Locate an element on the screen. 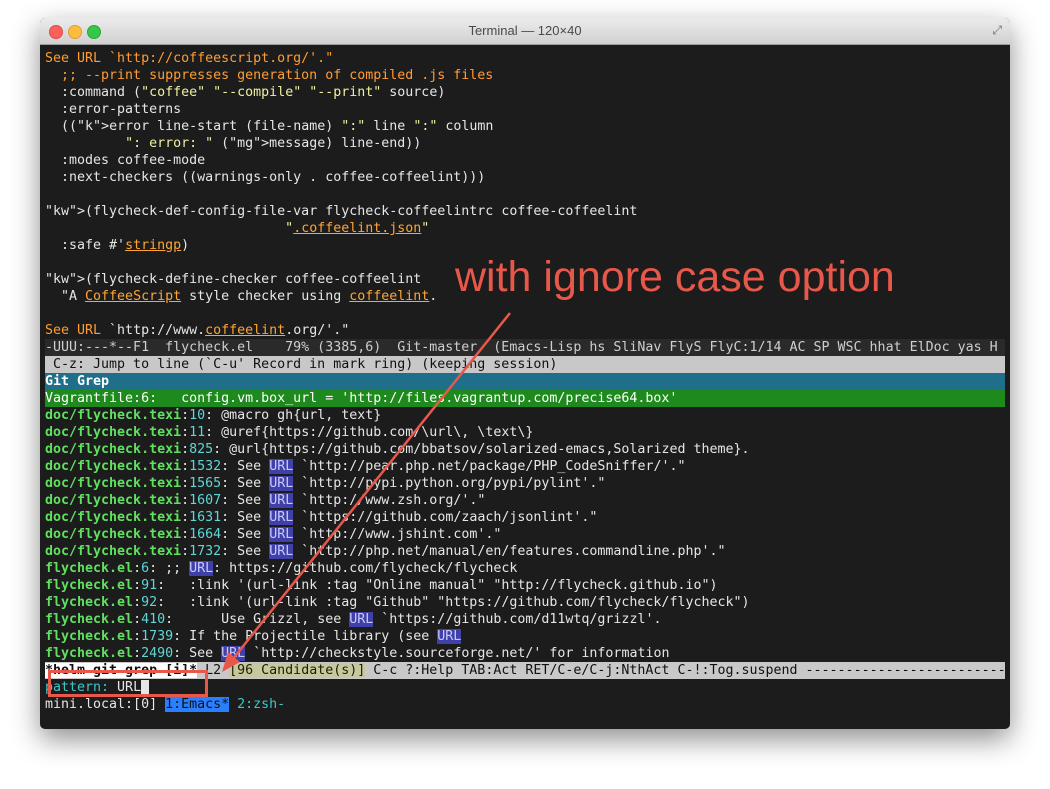 The image size is (1050, 789). code-line: :modes coffee-mode is located at coordinates (525, 160).